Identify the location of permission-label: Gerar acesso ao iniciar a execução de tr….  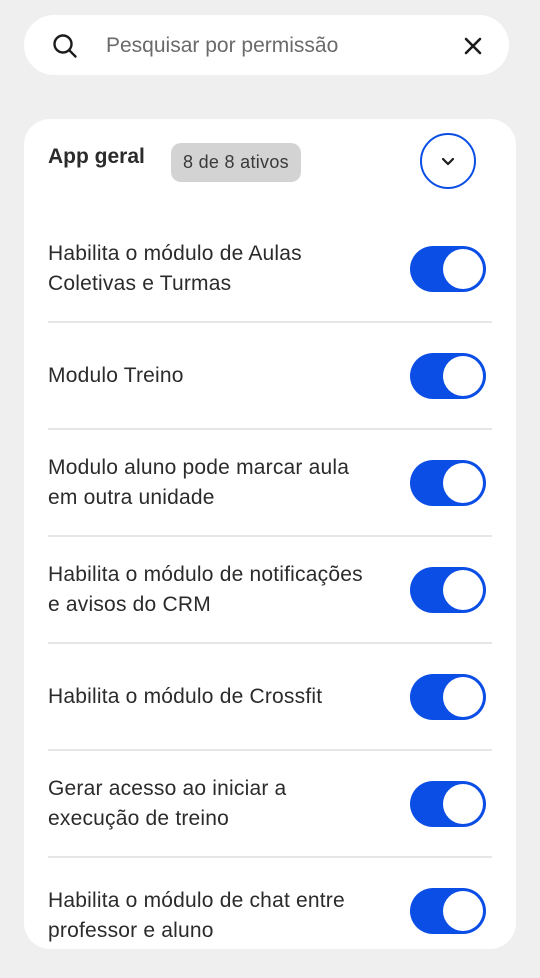
(167, 803).